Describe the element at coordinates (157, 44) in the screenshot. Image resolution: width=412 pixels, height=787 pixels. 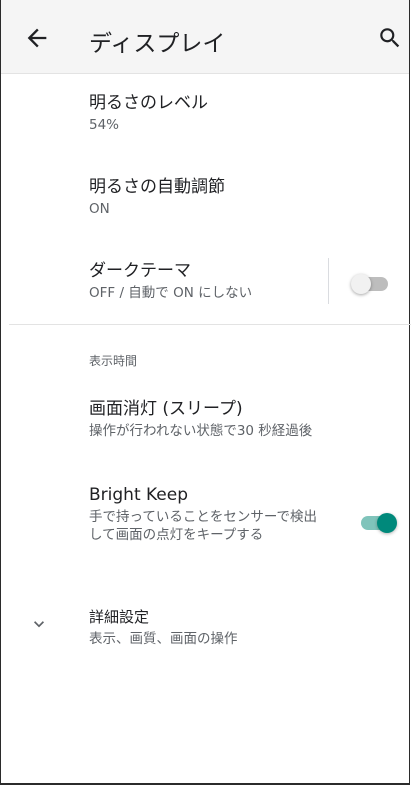
I see `page-title: ディスプレイ` at that location.